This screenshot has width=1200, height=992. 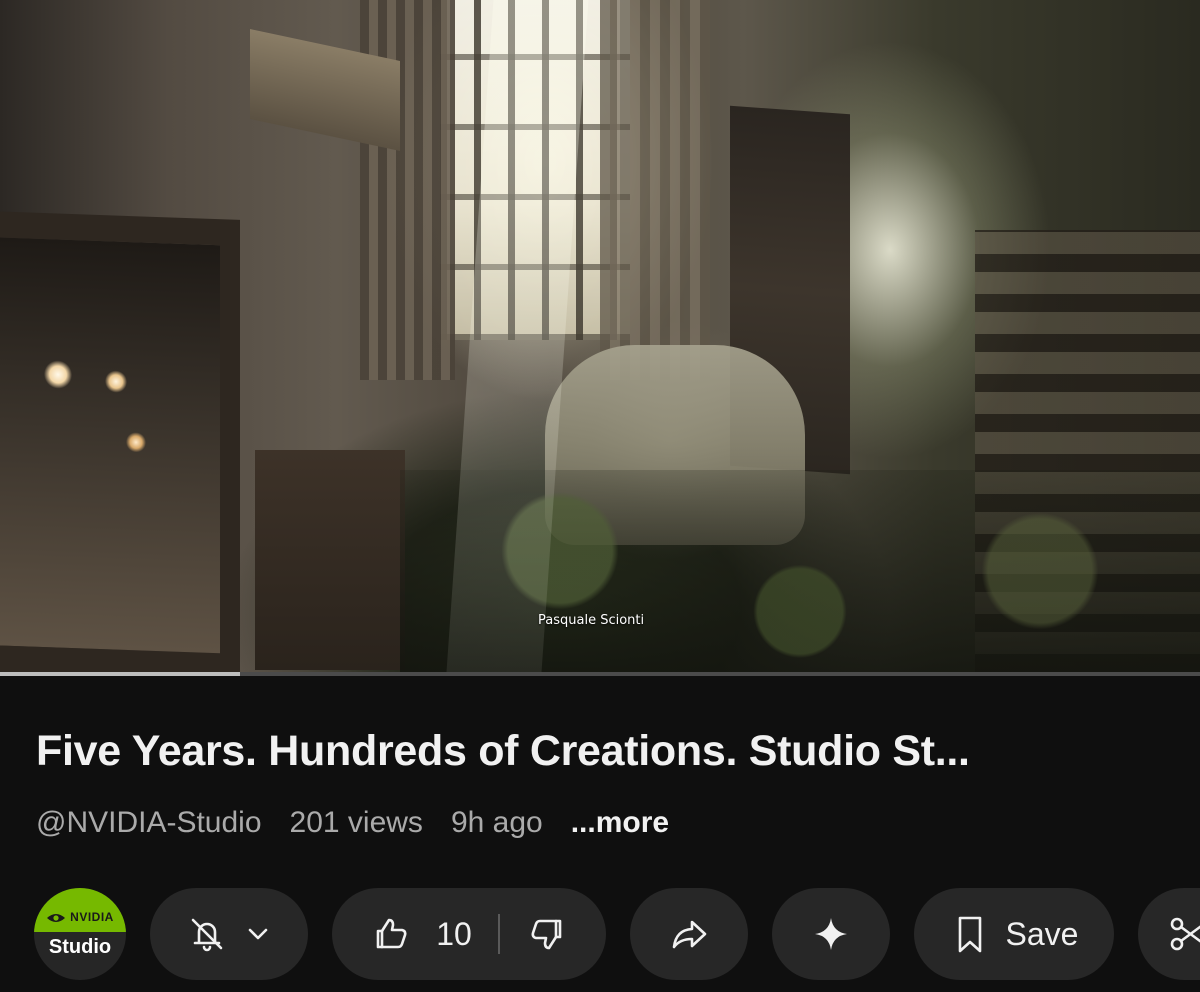 What do you see at coordinates (120, 441) in the screenshot?
I see `video-picture-frame` at bounding box center [120, 441].